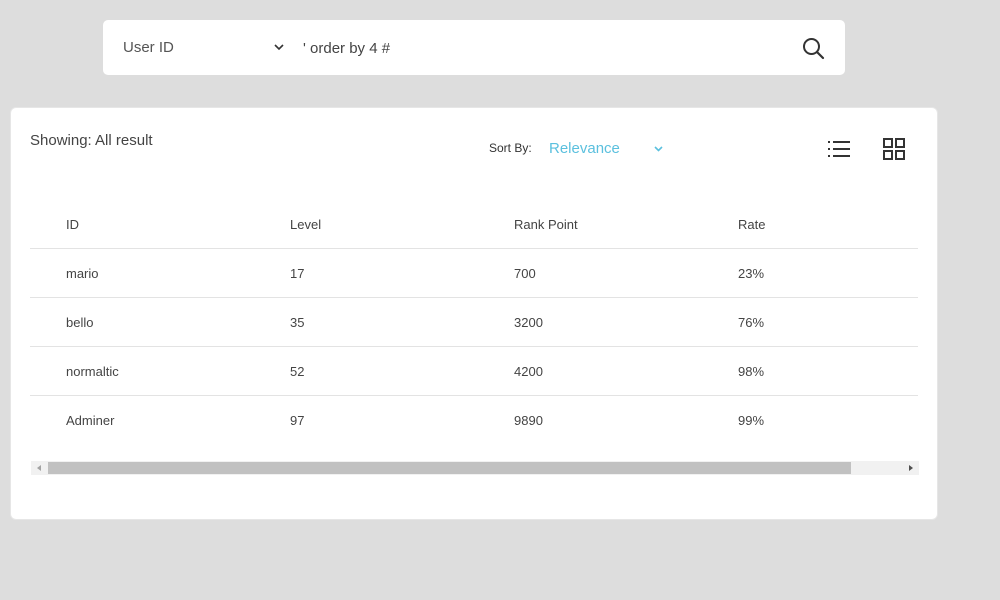 This screenshot has width=1000, height=600. What do you see at coordinates (810, 322) in the screenshot?
I see `cell-rate: 76%` at bounding box center [810, 322].